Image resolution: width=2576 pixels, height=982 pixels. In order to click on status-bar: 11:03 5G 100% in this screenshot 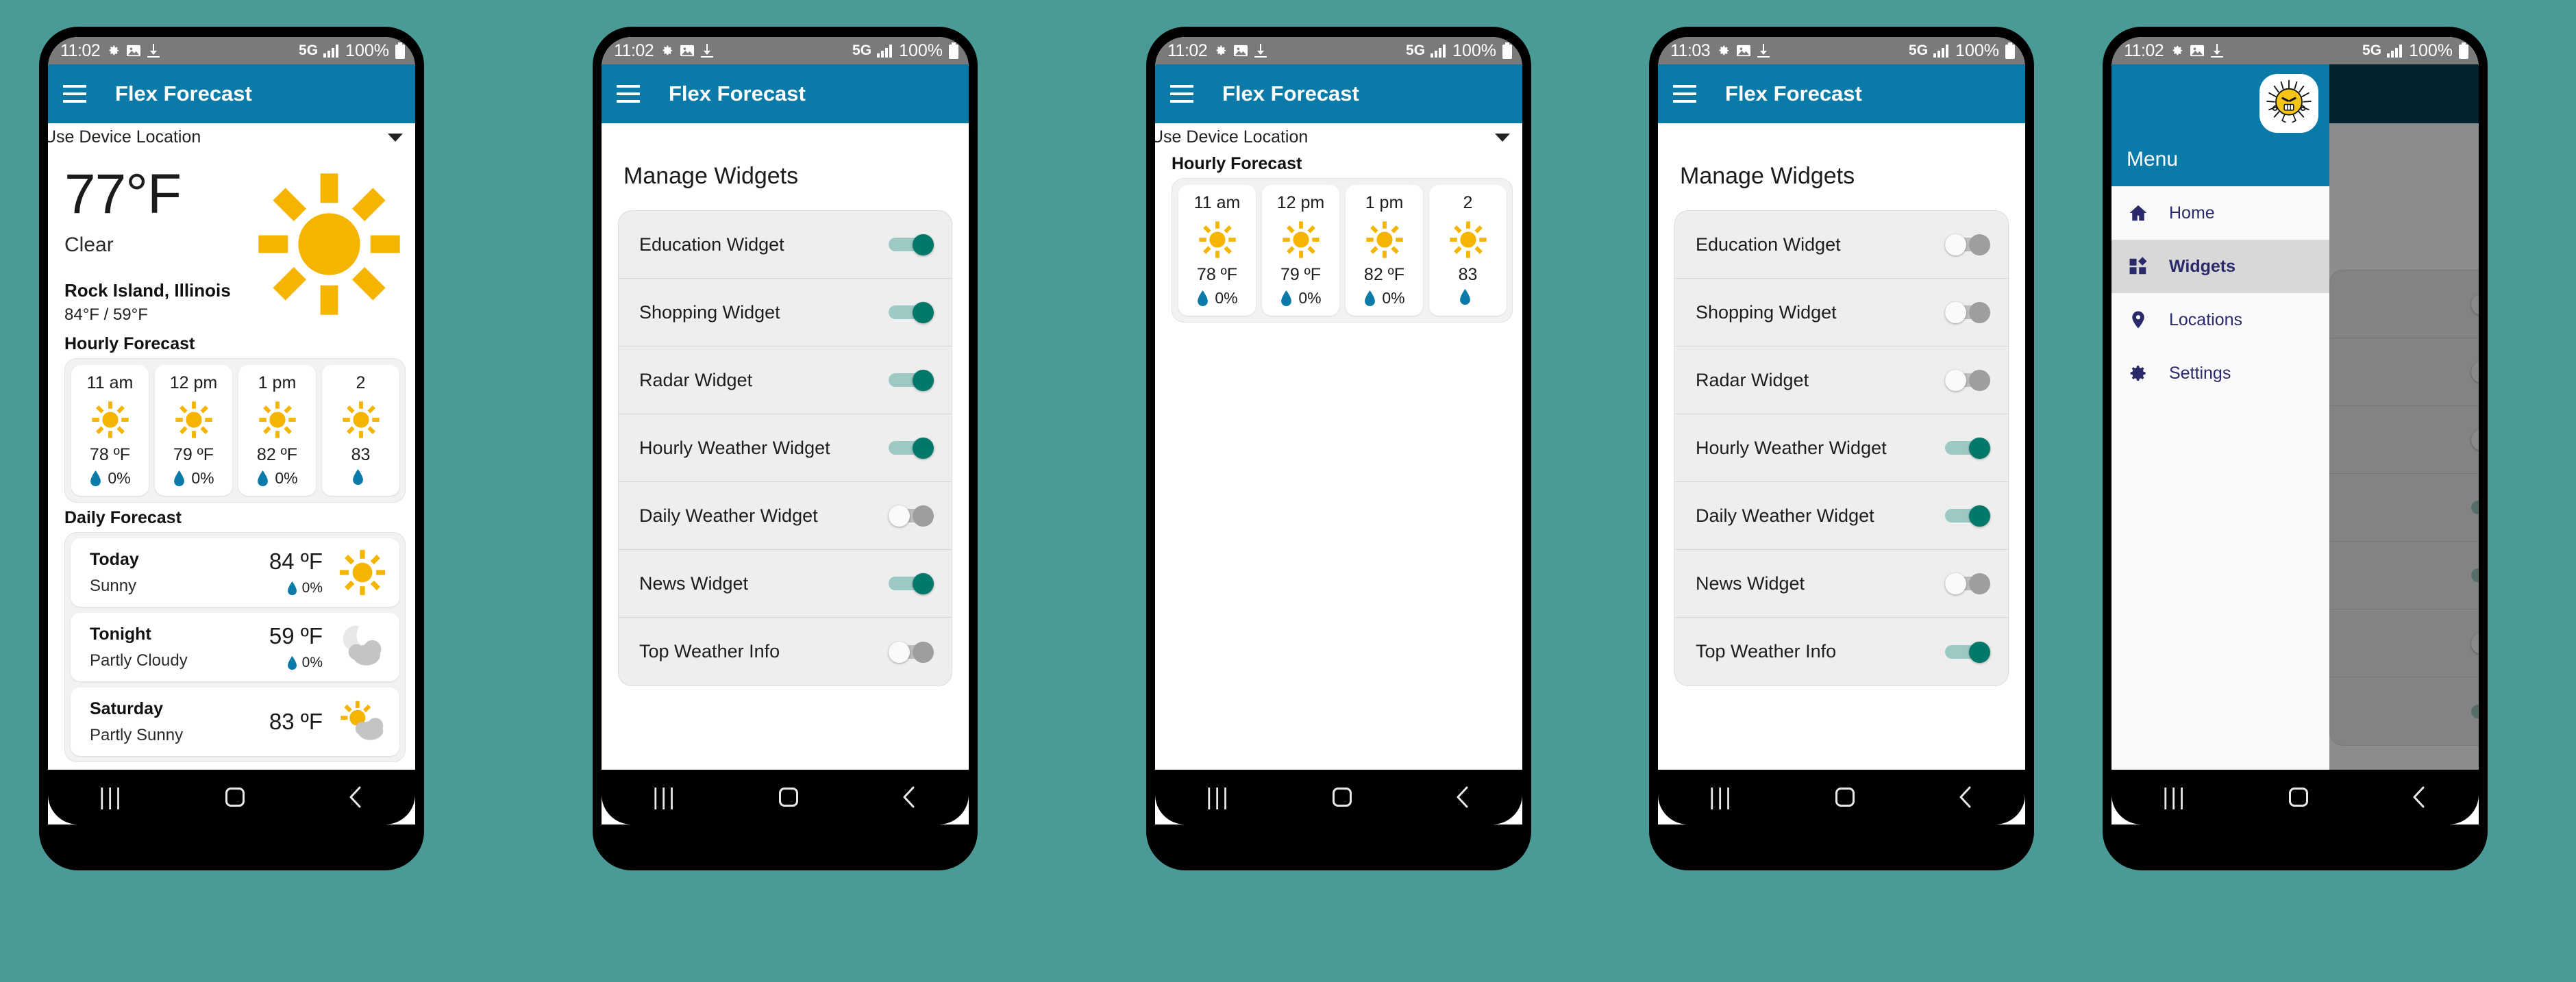, I will do `click(1841, 50)`.